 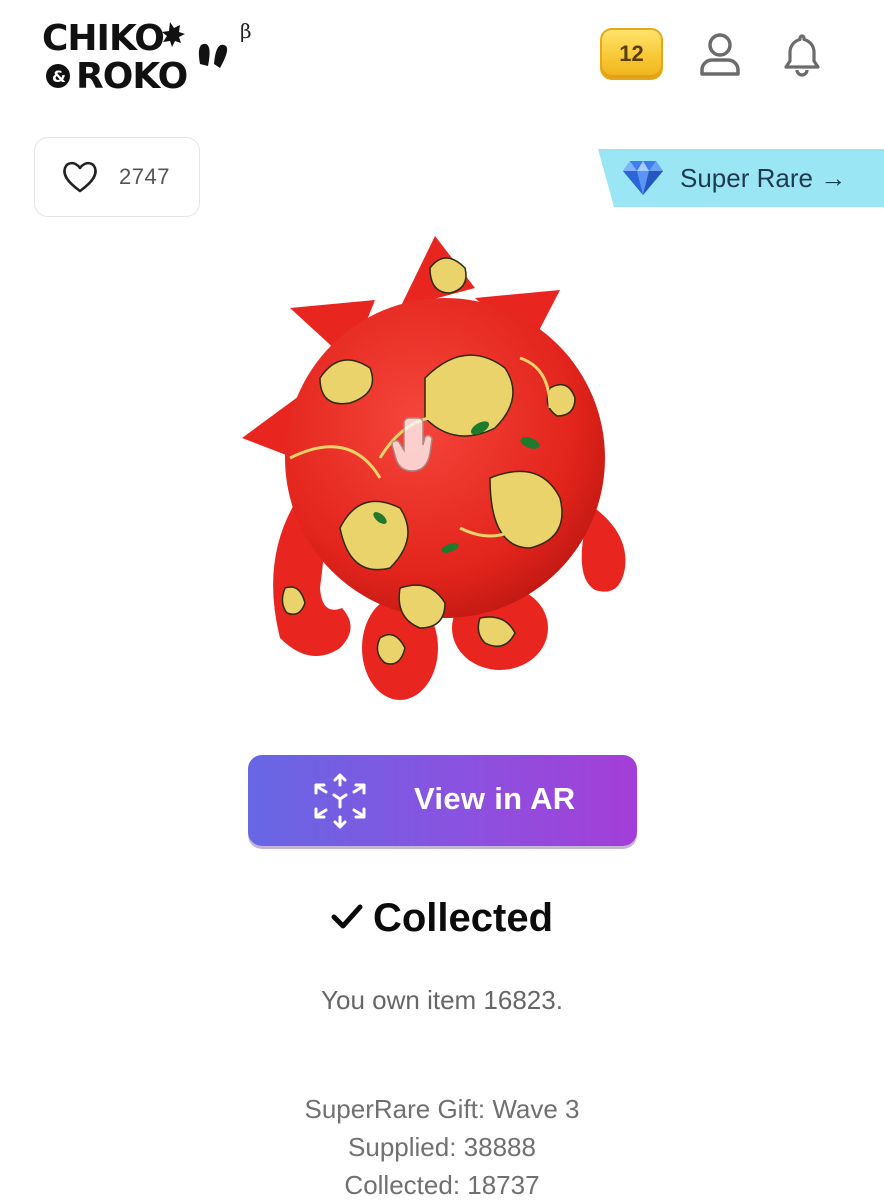 What do you see at coordinates (495, 798) in the screenshot?
I see `view-in-ar-label: View in AR` at bounding box center [495, 798].